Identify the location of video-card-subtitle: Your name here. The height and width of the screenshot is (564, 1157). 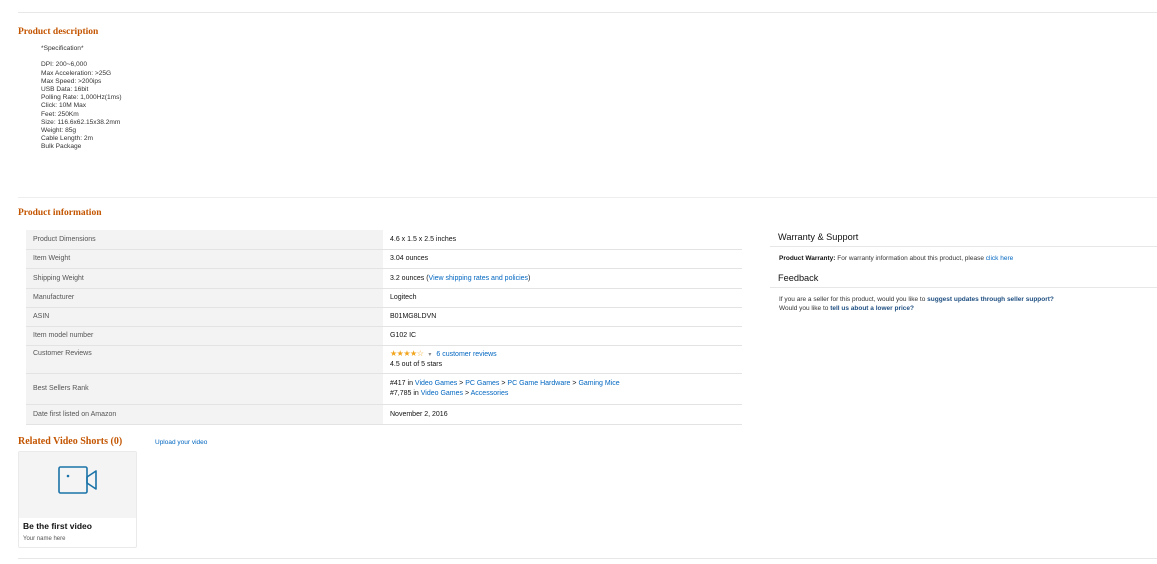
(44, 539).